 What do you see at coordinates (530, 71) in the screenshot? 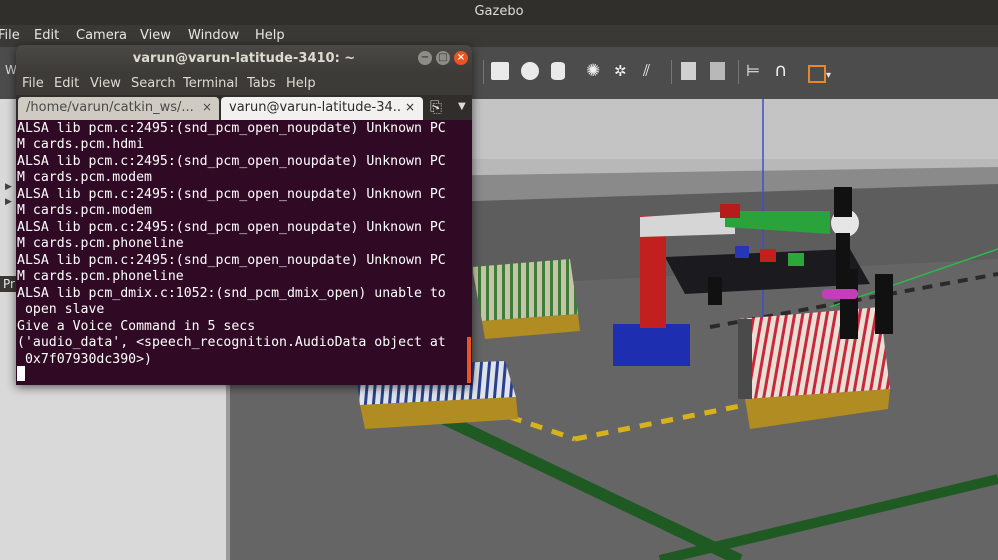
I see `sphere-shape-icon` at bounding box center [530, 71].